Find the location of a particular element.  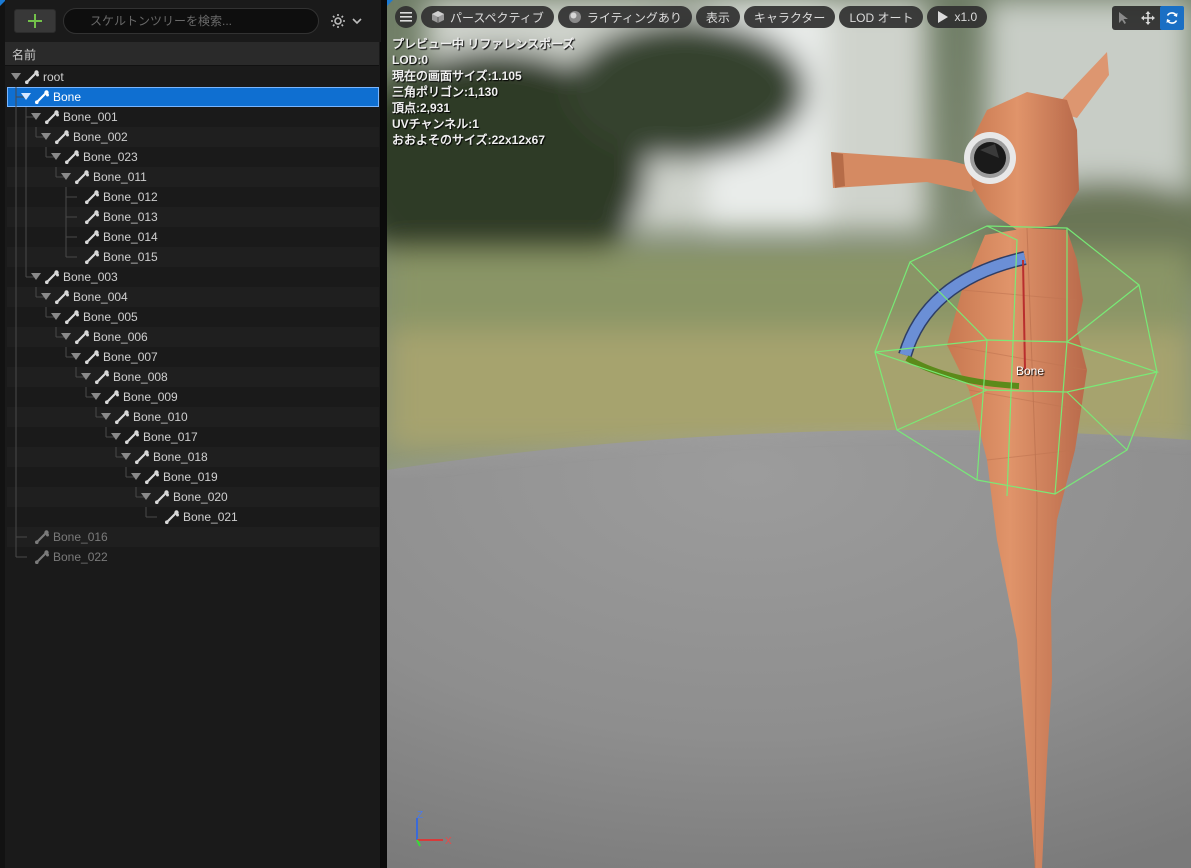

character-button: キャラクター is located at coordinates (789, 17).